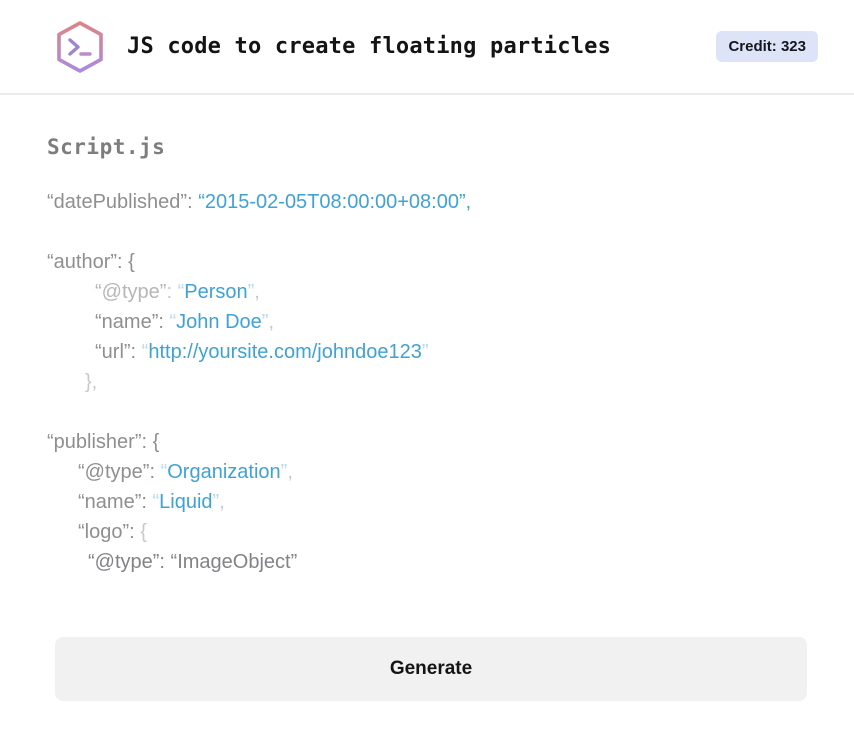 The width and height of the screenshot is (854, 748). I want to click on code-segment: ”, so click(425, 352).